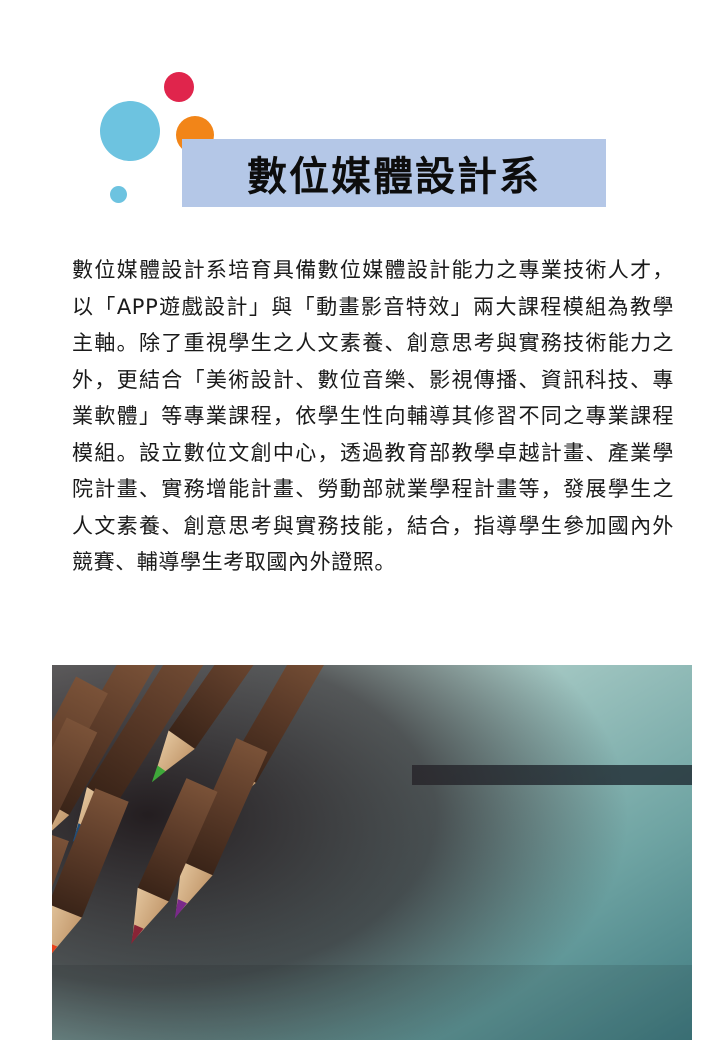  Describe the element at coordinates (394, 177) in the screenshot. I see `page-title: 數位媒體設計系` at that location.